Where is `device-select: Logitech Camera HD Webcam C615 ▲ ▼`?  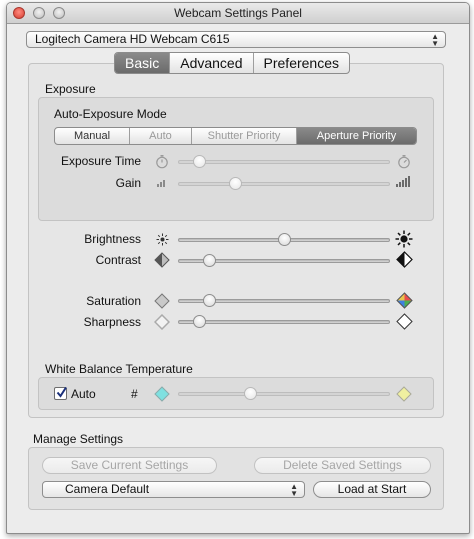 device-select: Logitech Camera HD Webcam C615 ▲ ▼ is located at coordinates (236, 39).